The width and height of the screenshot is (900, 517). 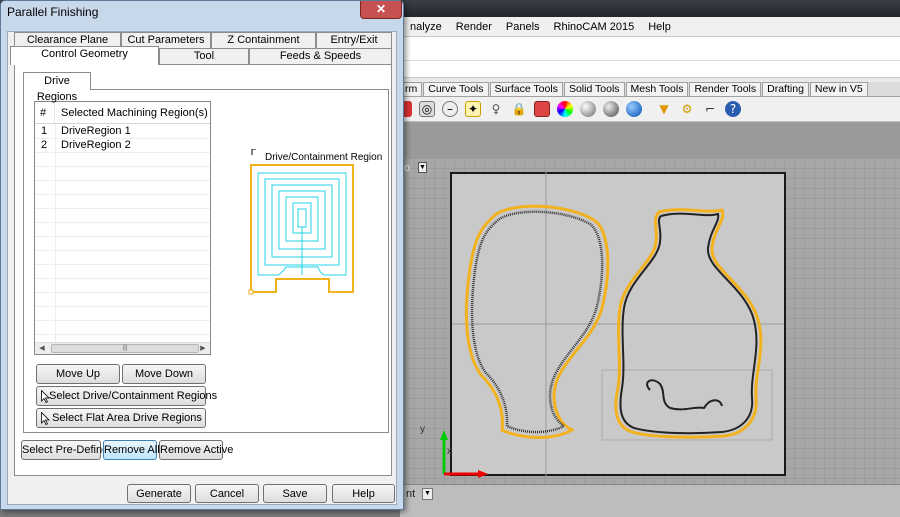 What do you see at coordinates (45, 112) in the screenshot?
I see `column-header-number: #` at bounding box center [45, 112].